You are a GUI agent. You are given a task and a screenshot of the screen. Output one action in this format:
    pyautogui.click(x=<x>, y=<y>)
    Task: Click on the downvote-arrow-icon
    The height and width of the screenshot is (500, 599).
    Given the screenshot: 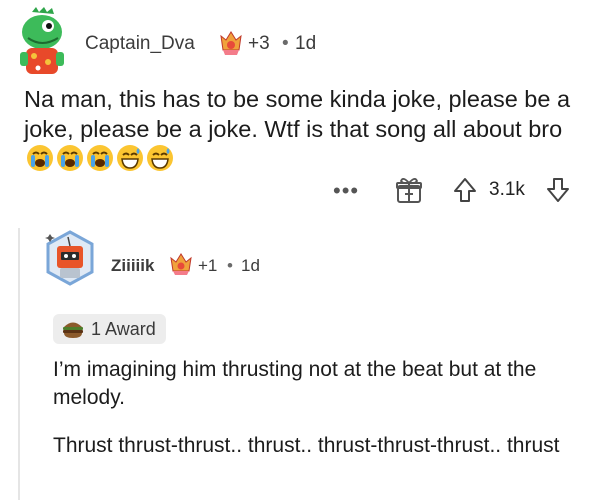 What is the action you would take?
    pyautogui.click(x=558, y=190)
    